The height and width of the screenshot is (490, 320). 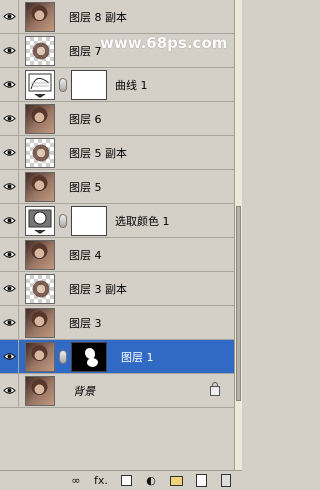 I want to click on watermark-text: www.68ps.com, so click(x=164, y=43).